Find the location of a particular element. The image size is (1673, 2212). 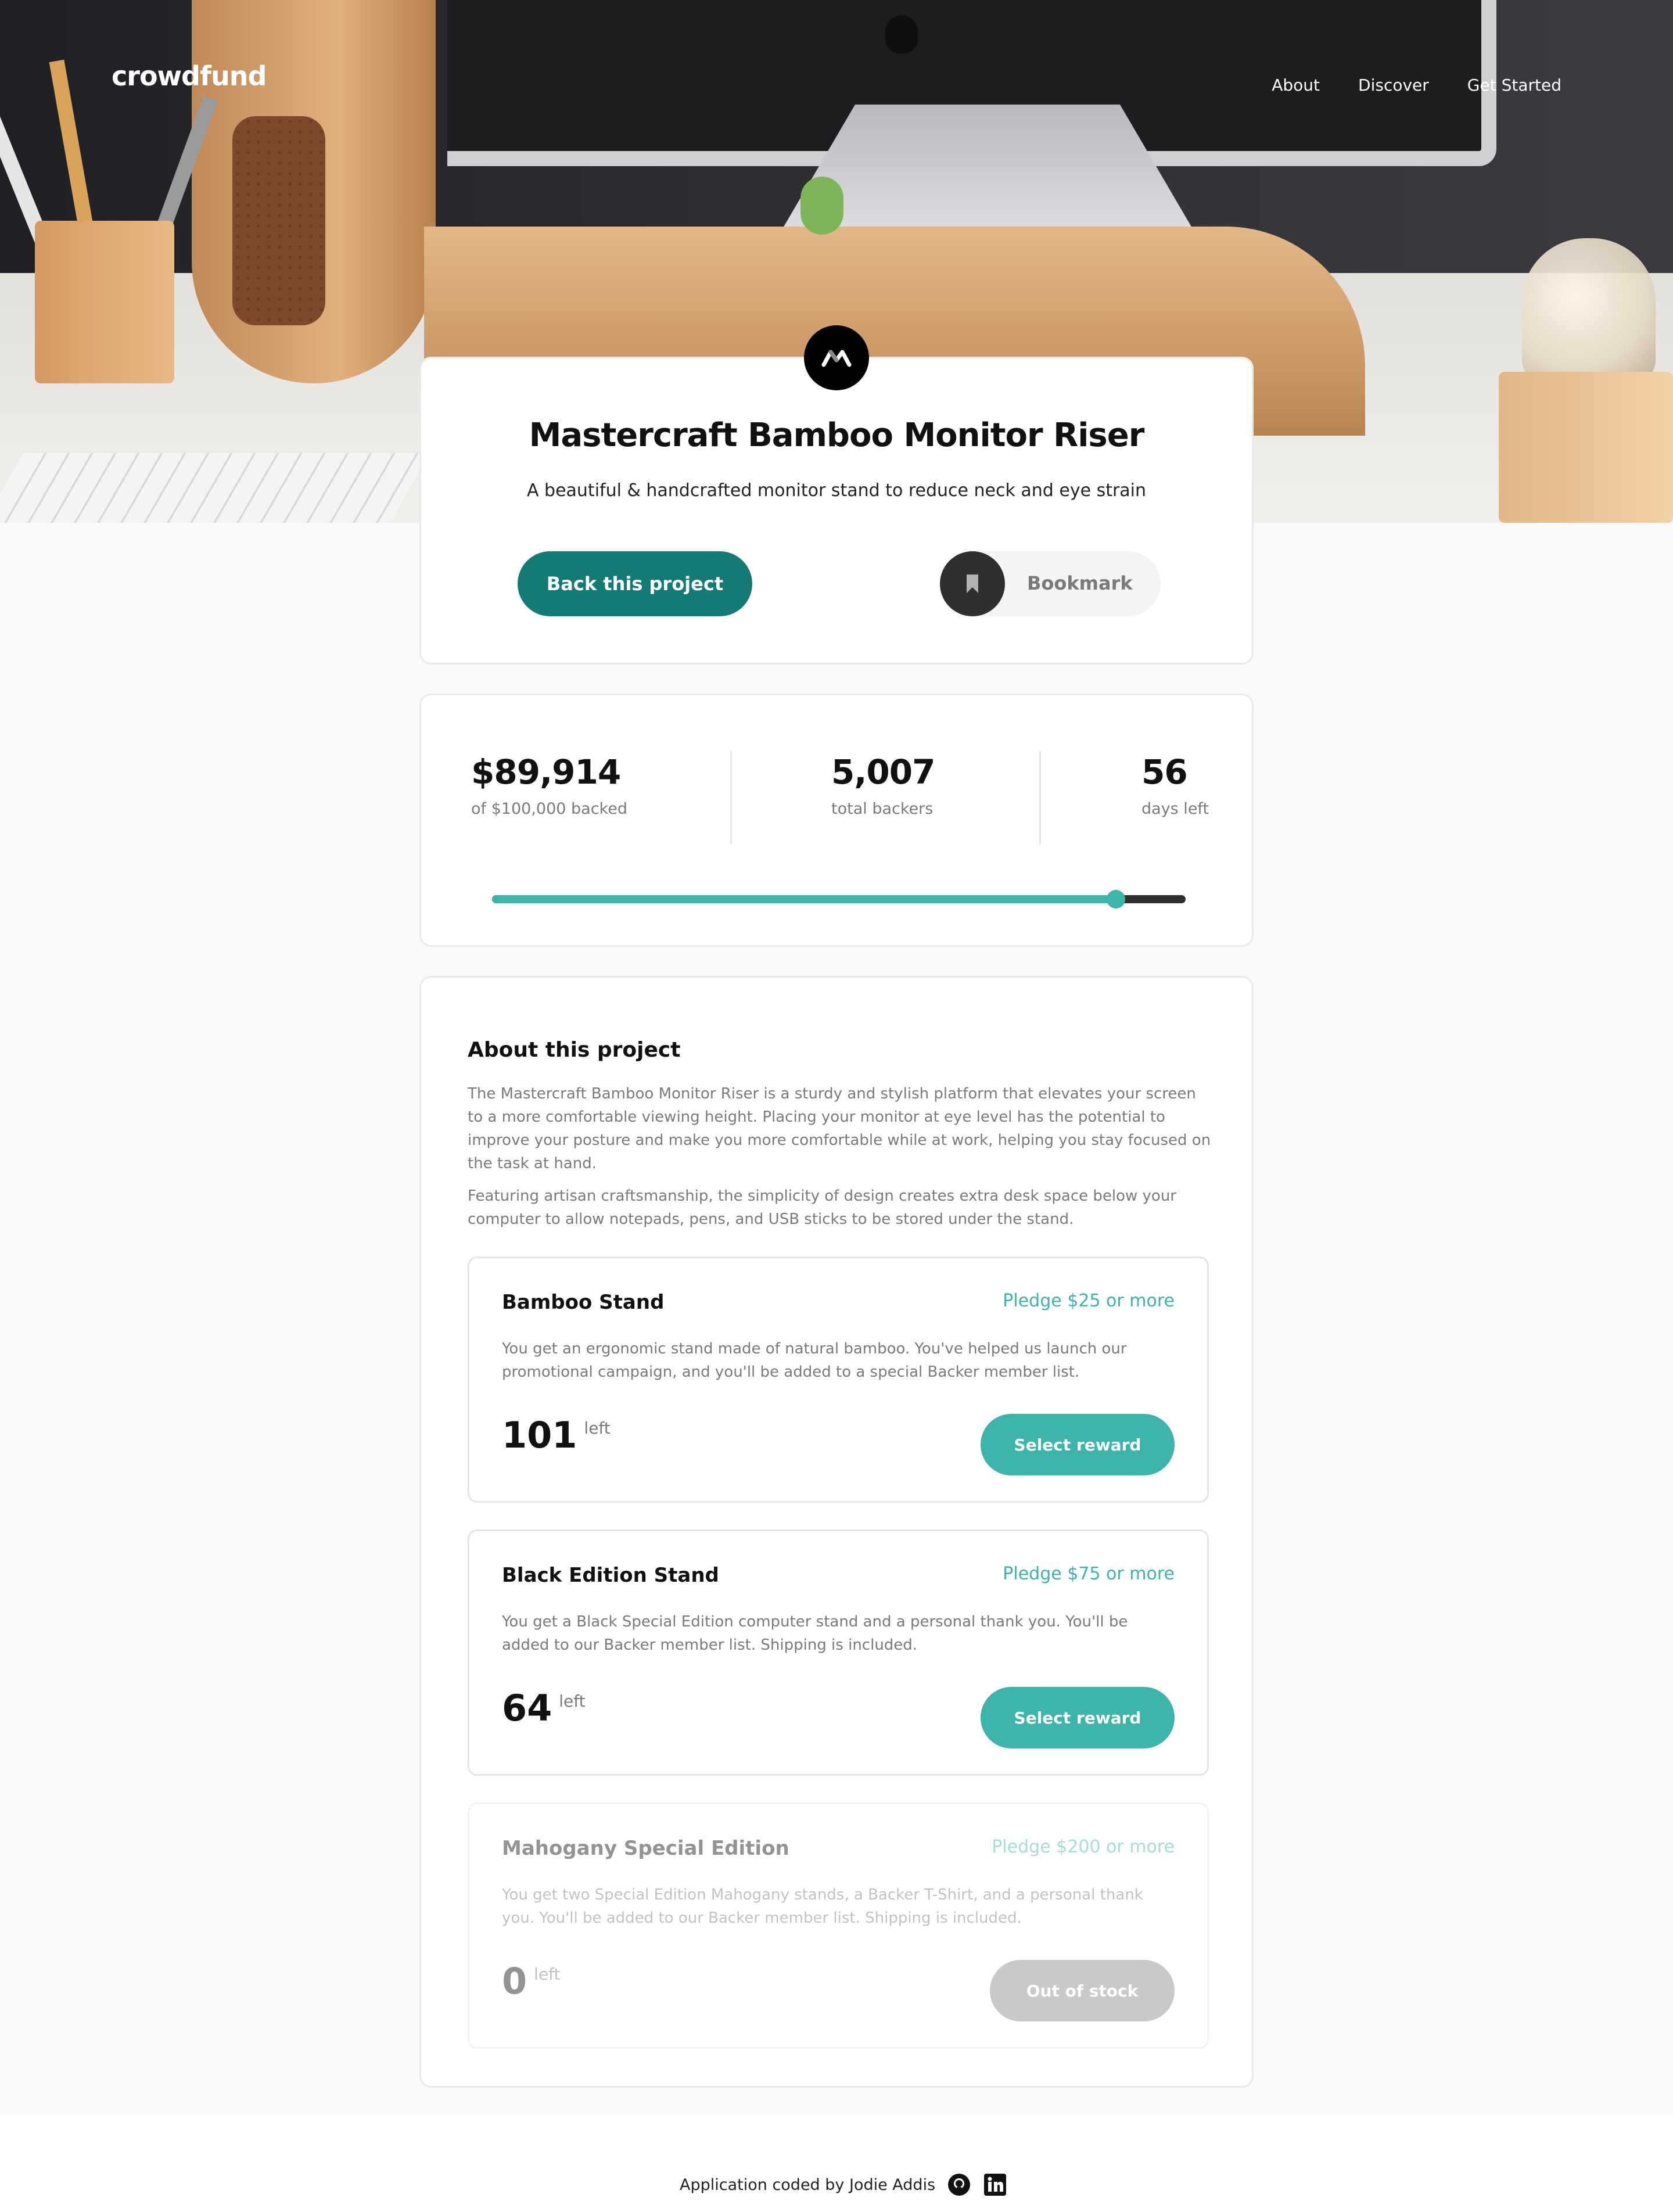

reward-stock: 0 left is located at coordinates (531, 1981).